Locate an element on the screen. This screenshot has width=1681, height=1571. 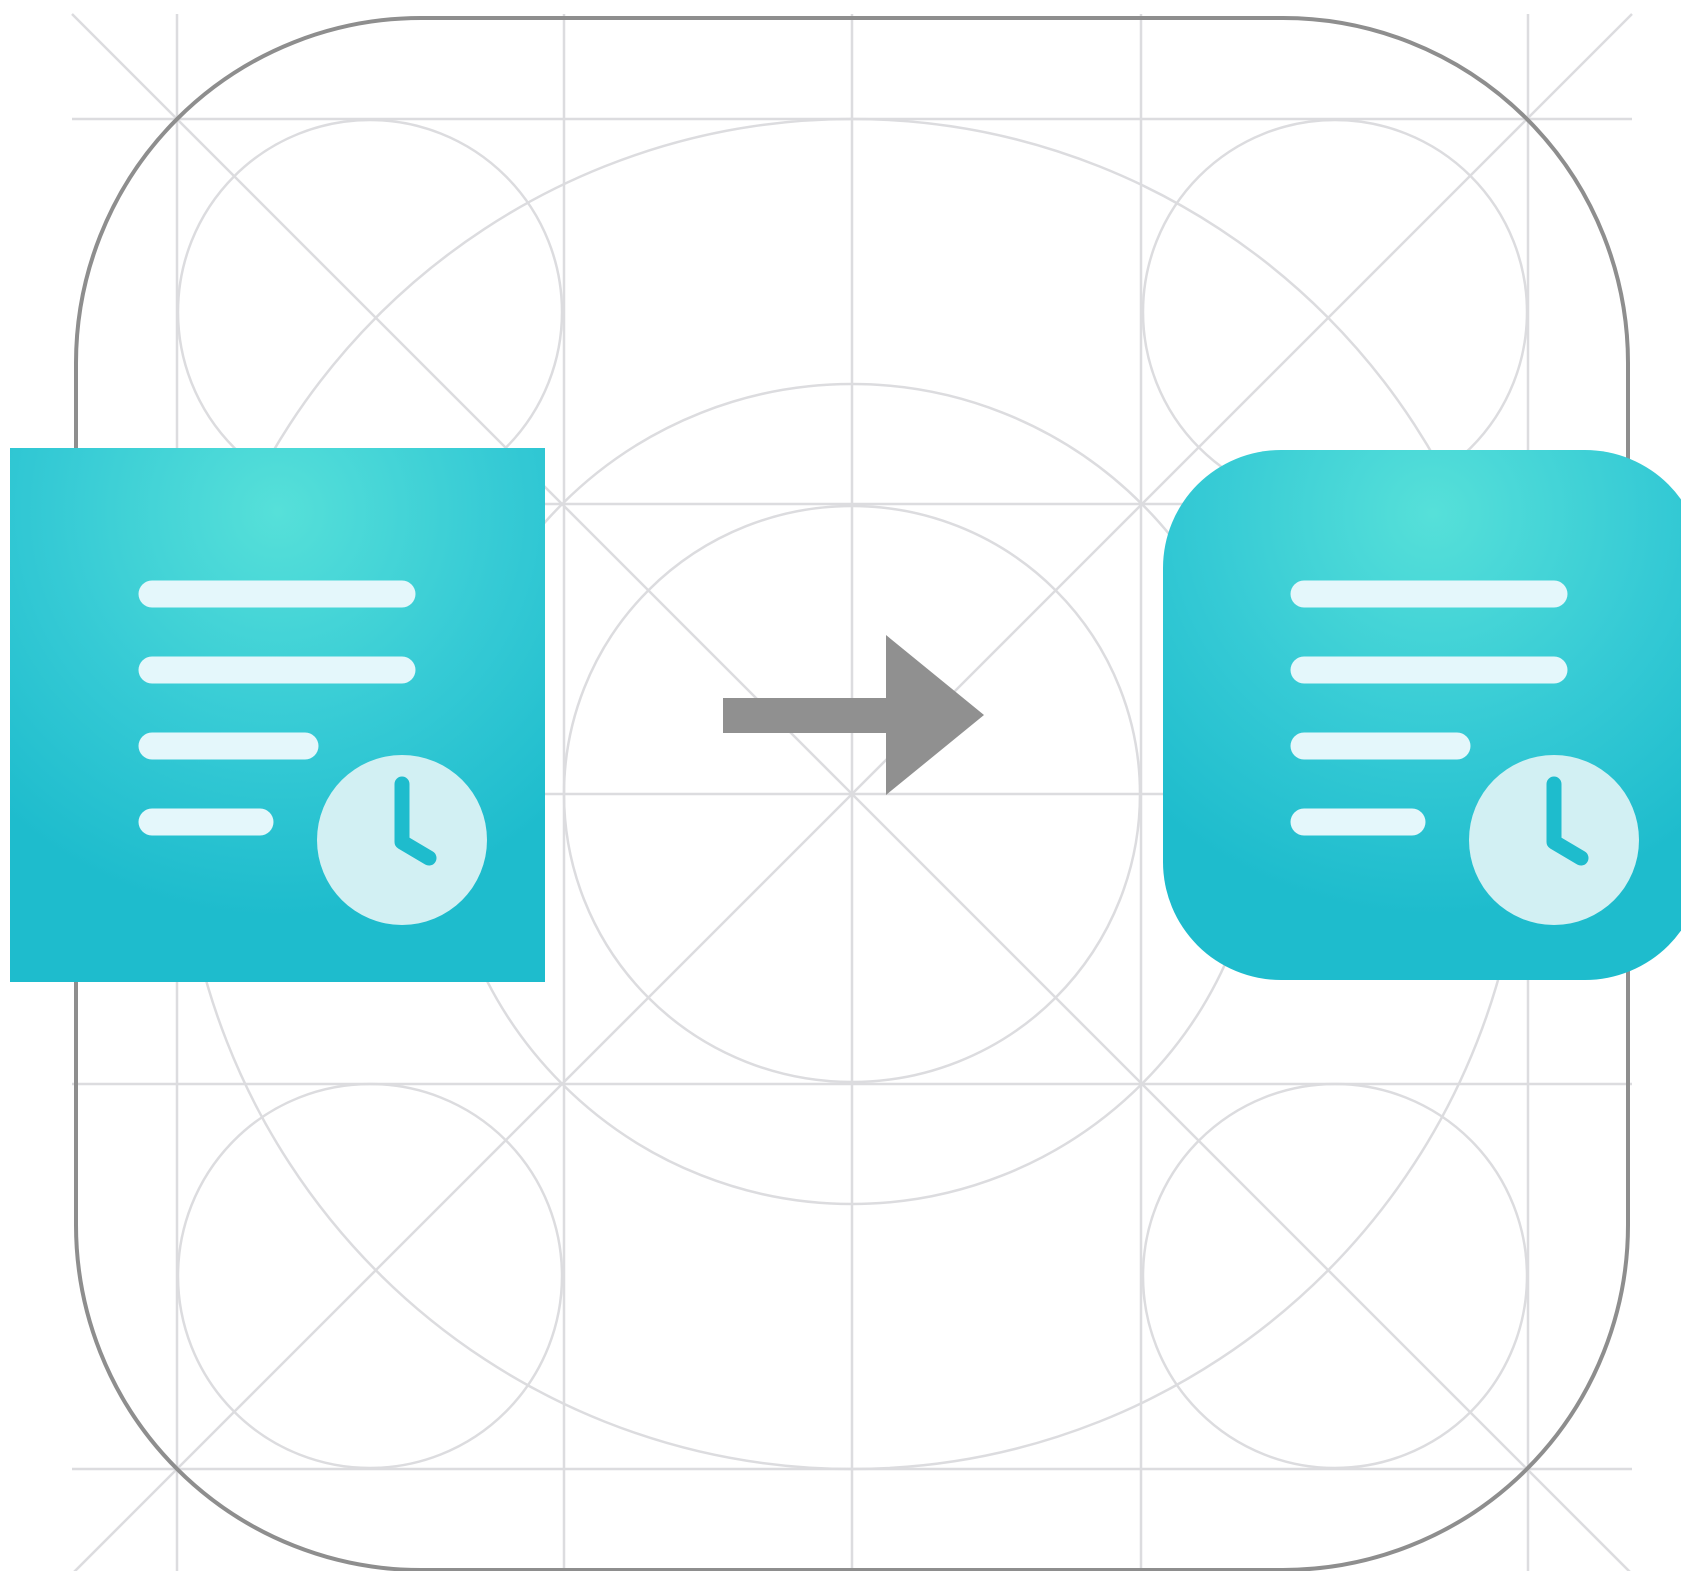
source-icon-background is located at coordinates (277, 715).